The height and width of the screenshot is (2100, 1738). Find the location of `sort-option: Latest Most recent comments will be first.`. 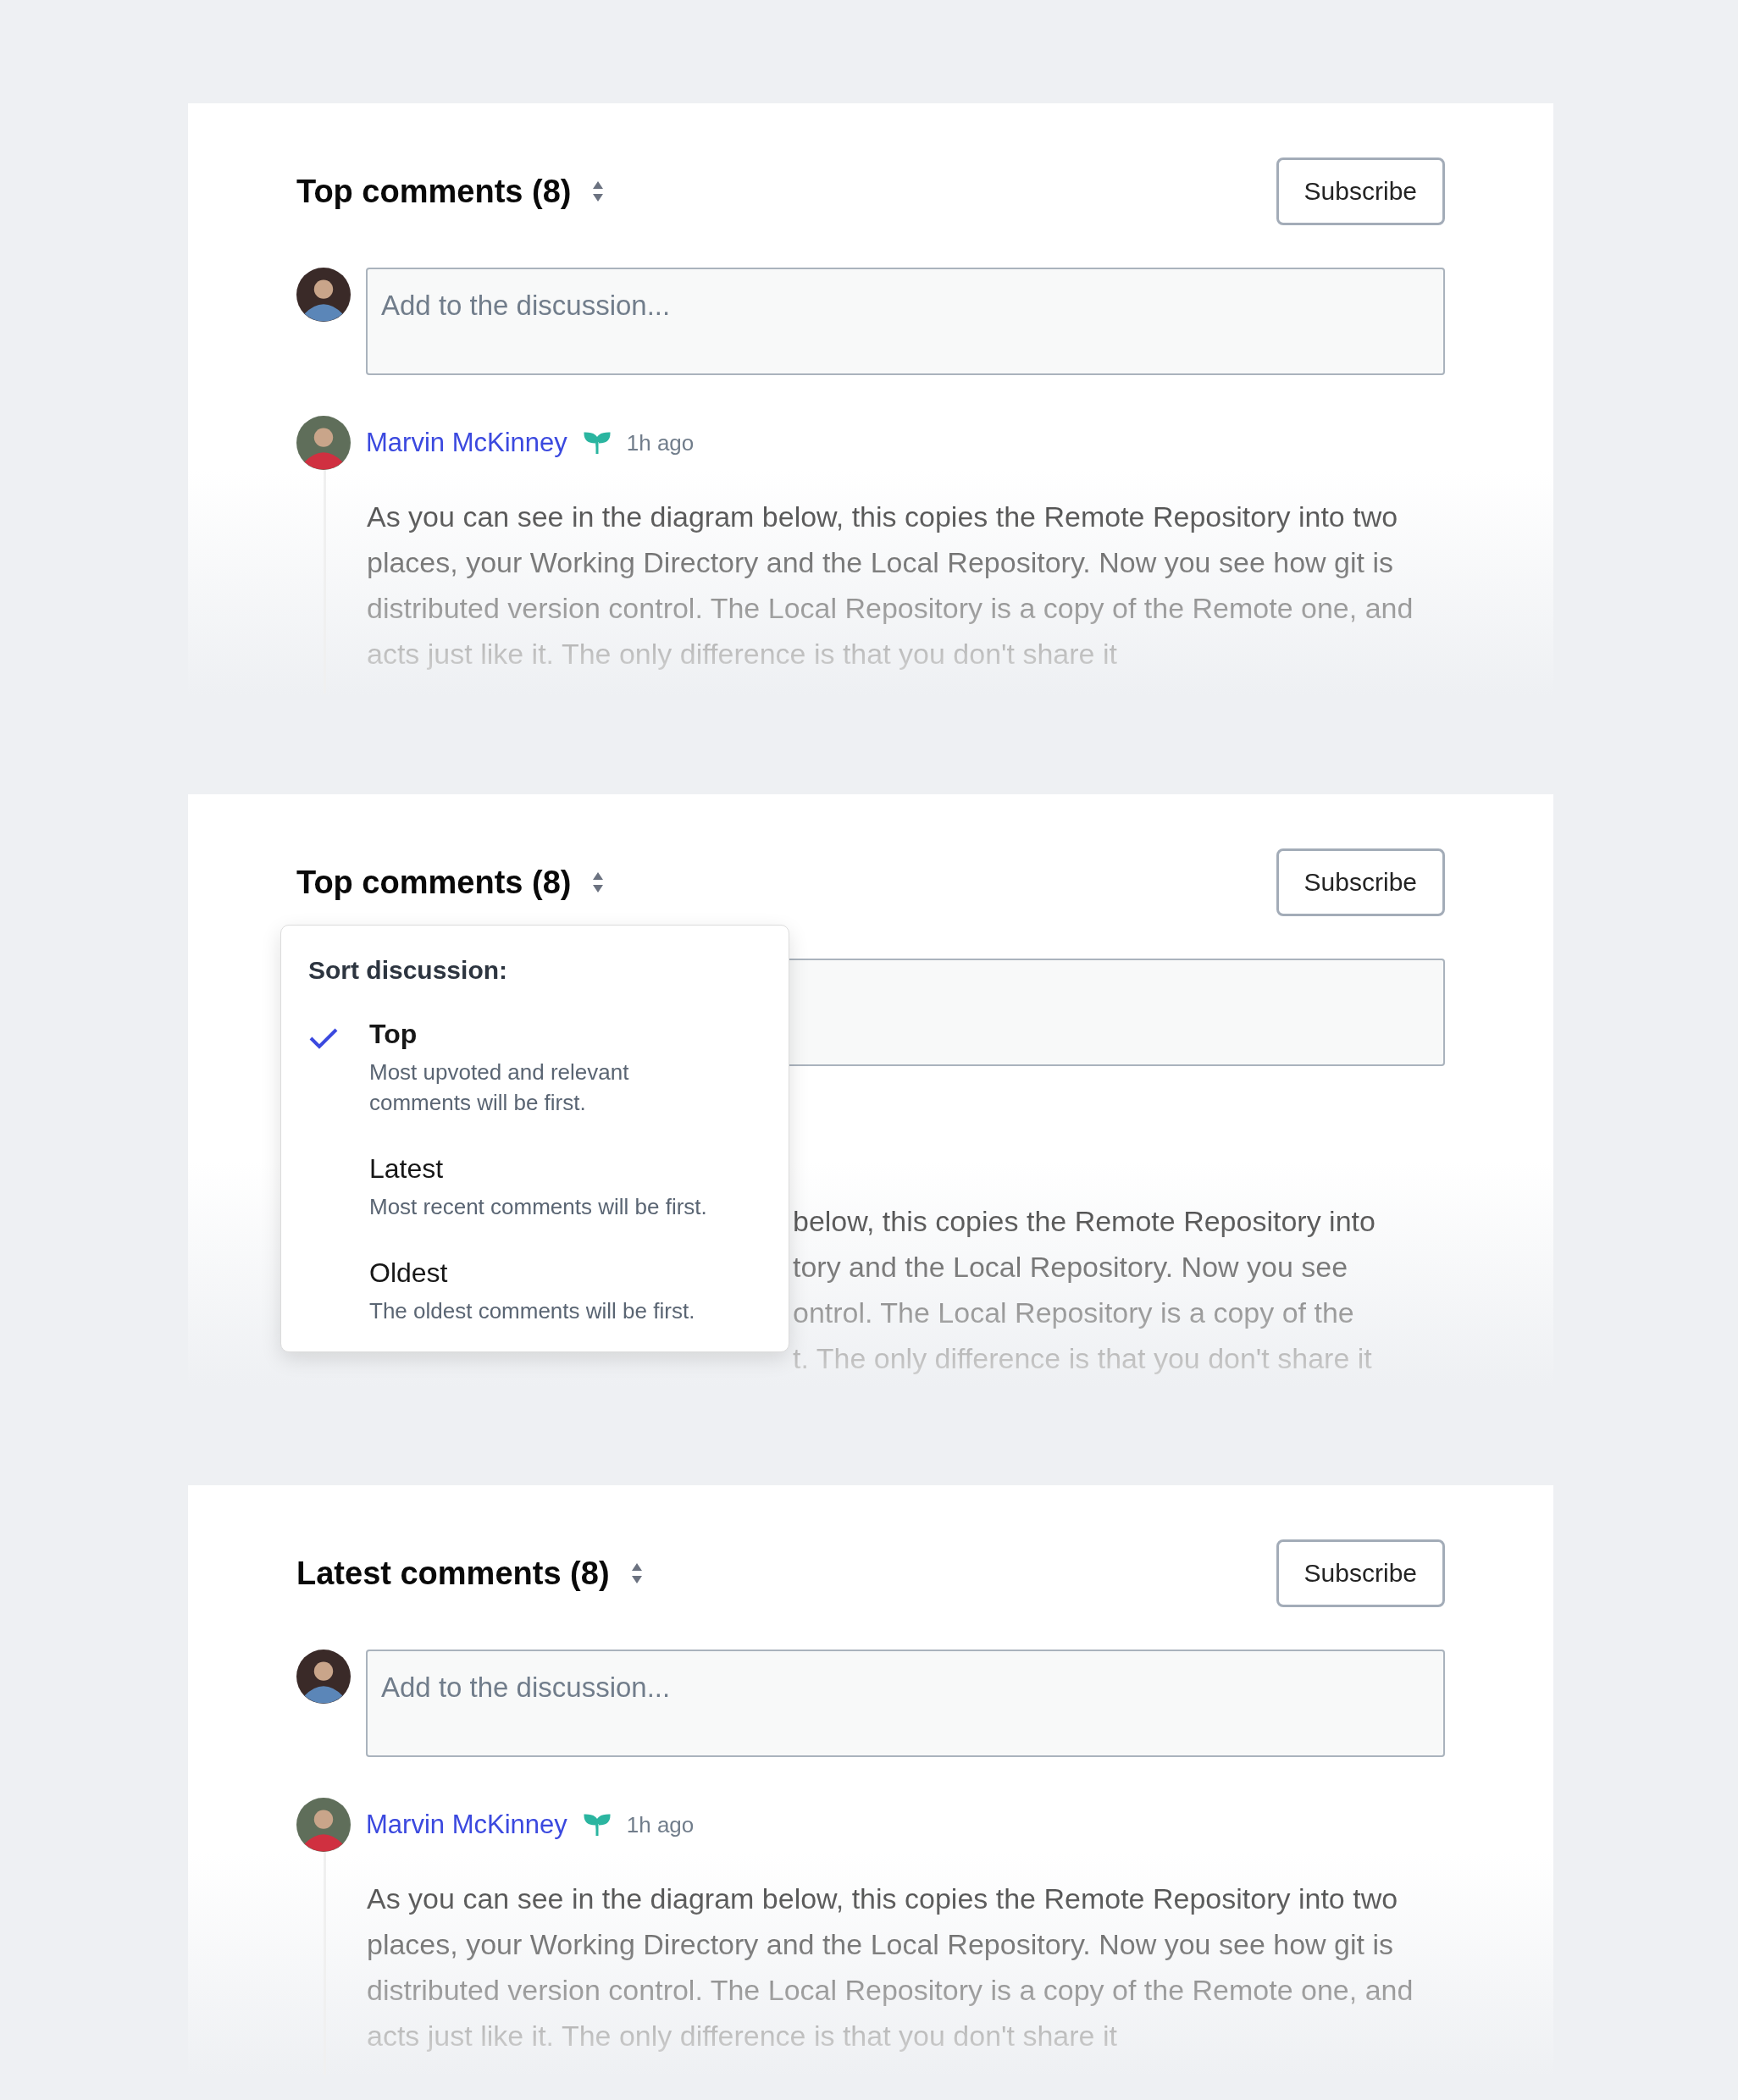

sort-option: Latest Most recent comments will be first. is located at coordinates (534, 1188).